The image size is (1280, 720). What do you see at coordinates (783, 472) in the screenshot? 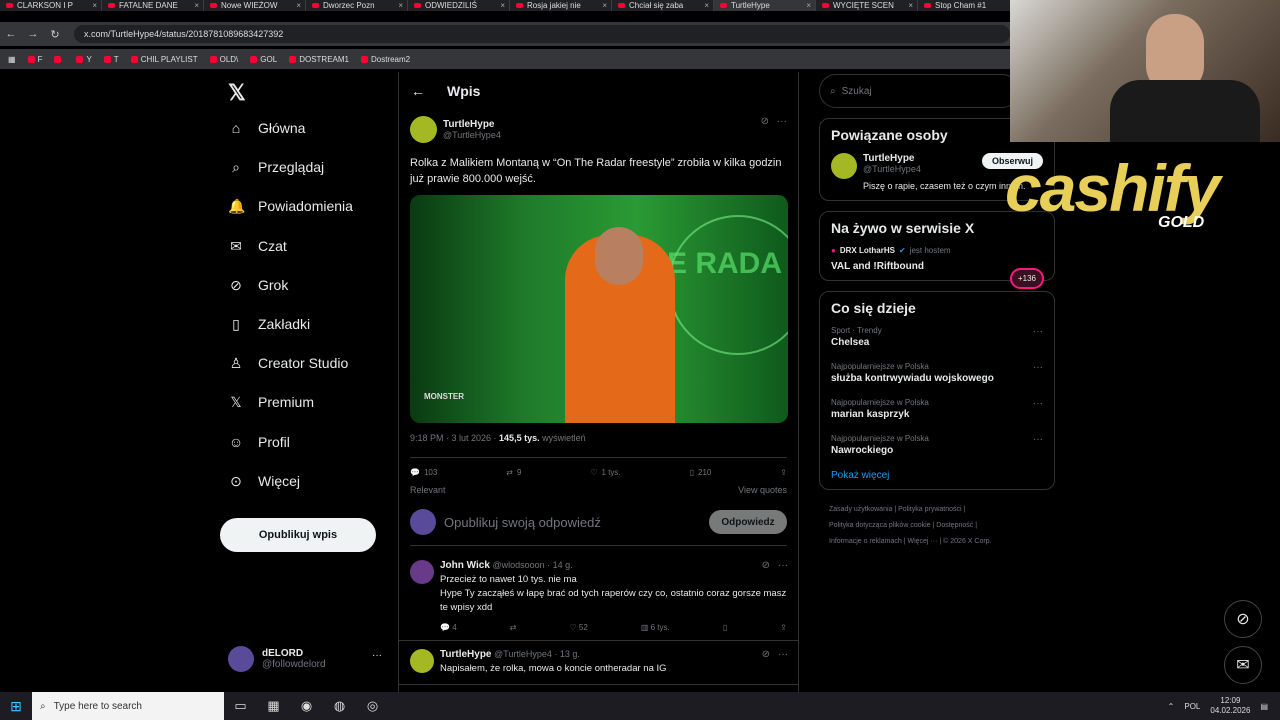
I see `share-icon: ⇪` at bounding box center [783, 472].